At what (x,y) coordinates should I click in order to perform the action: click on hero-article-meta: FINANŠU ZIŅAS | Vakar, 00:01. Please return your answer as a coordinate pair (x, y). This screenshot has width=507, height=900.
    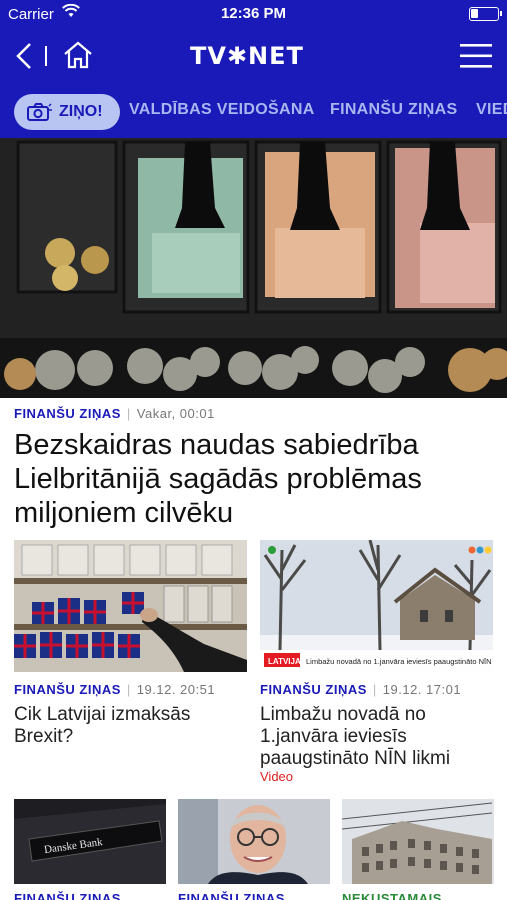
    Looking at the image, I should click on (114, 413).